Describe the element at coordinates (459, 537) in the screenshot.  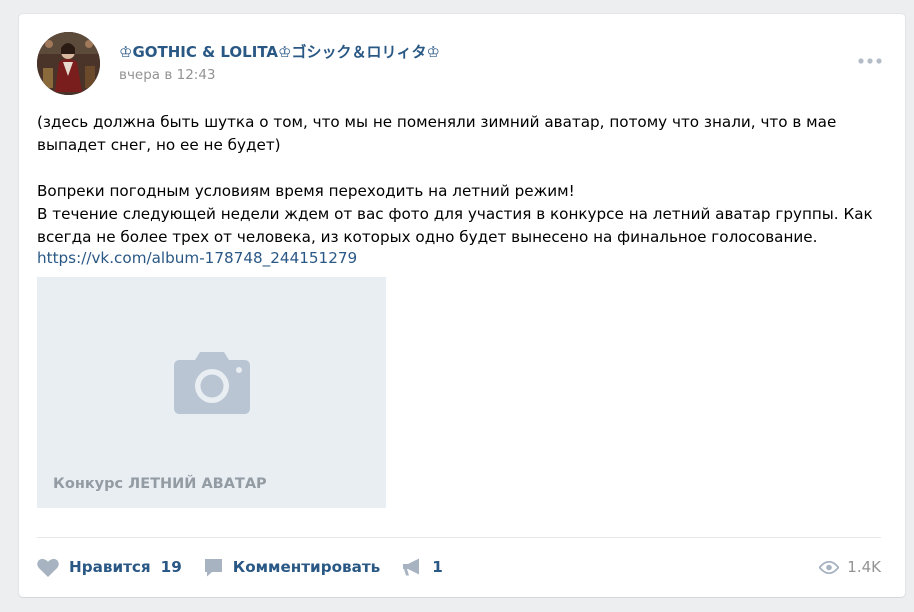
I see `actions-divider` at that location.